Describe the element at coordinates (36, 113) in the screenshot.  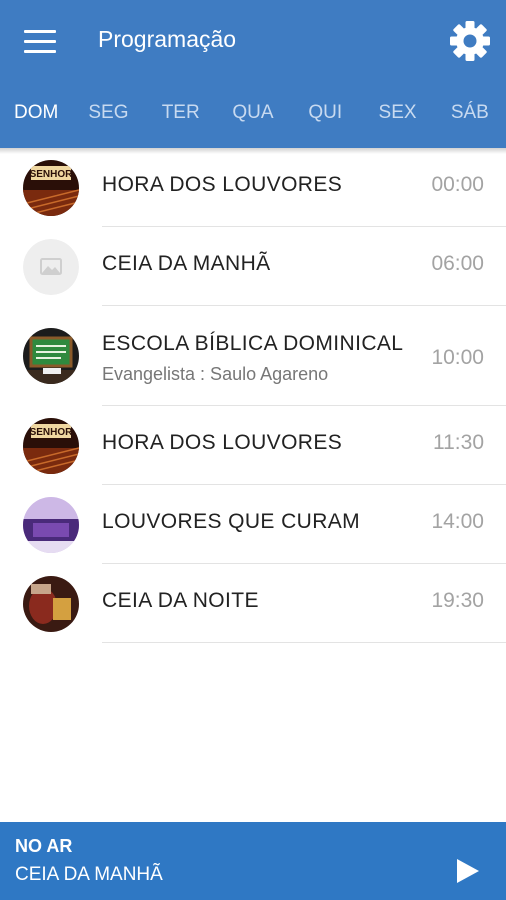
I see `tab-dom: DOM` at that location.